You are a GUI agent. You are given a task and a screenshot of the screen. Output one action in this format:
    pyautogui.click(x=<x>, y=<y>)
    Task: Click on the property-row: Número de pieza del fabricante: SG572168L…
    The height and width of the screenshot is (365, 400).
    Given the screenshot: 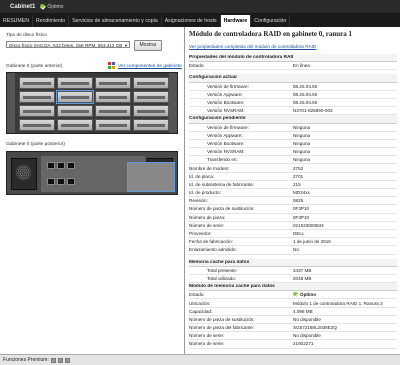 What is the action you would take?
    pyautogui.click(x=293, y=328)
    